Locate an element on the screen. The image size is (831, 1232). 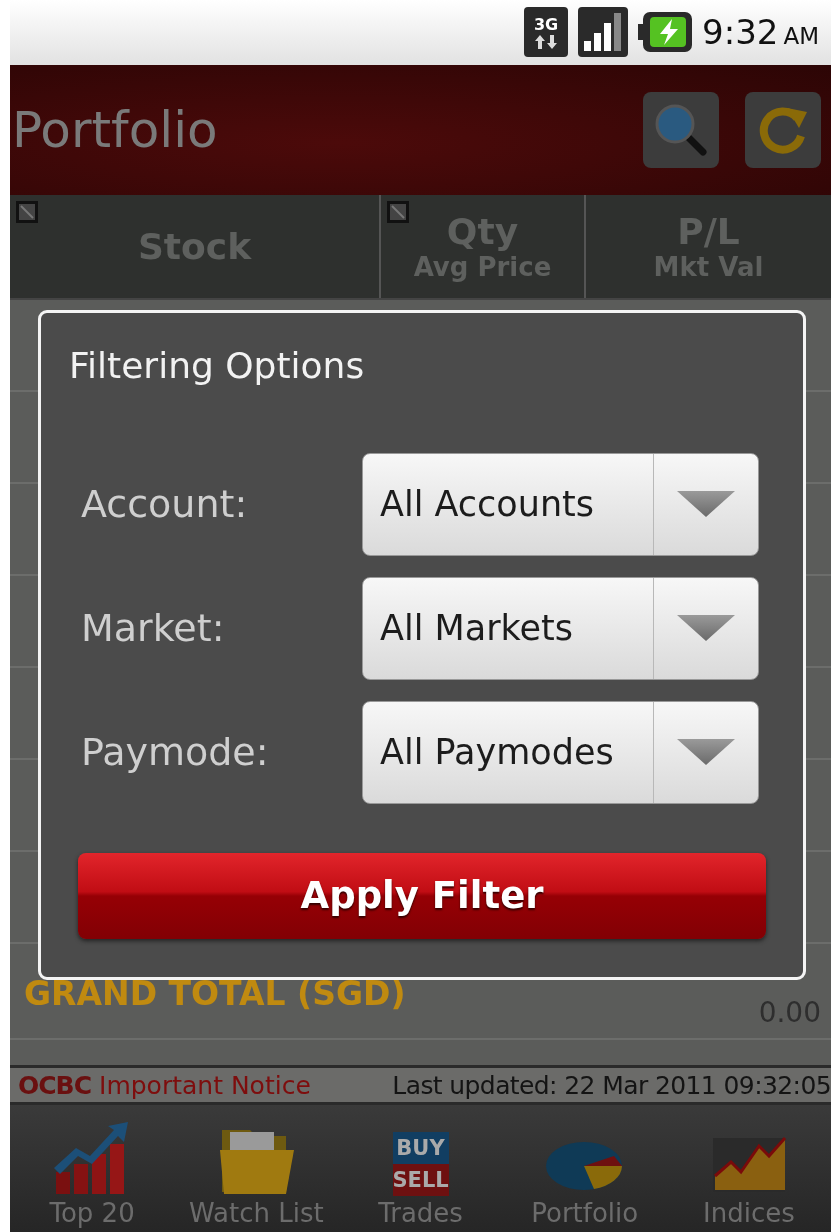
dropdown: All Paymodes is located at coordinates (560, 752).